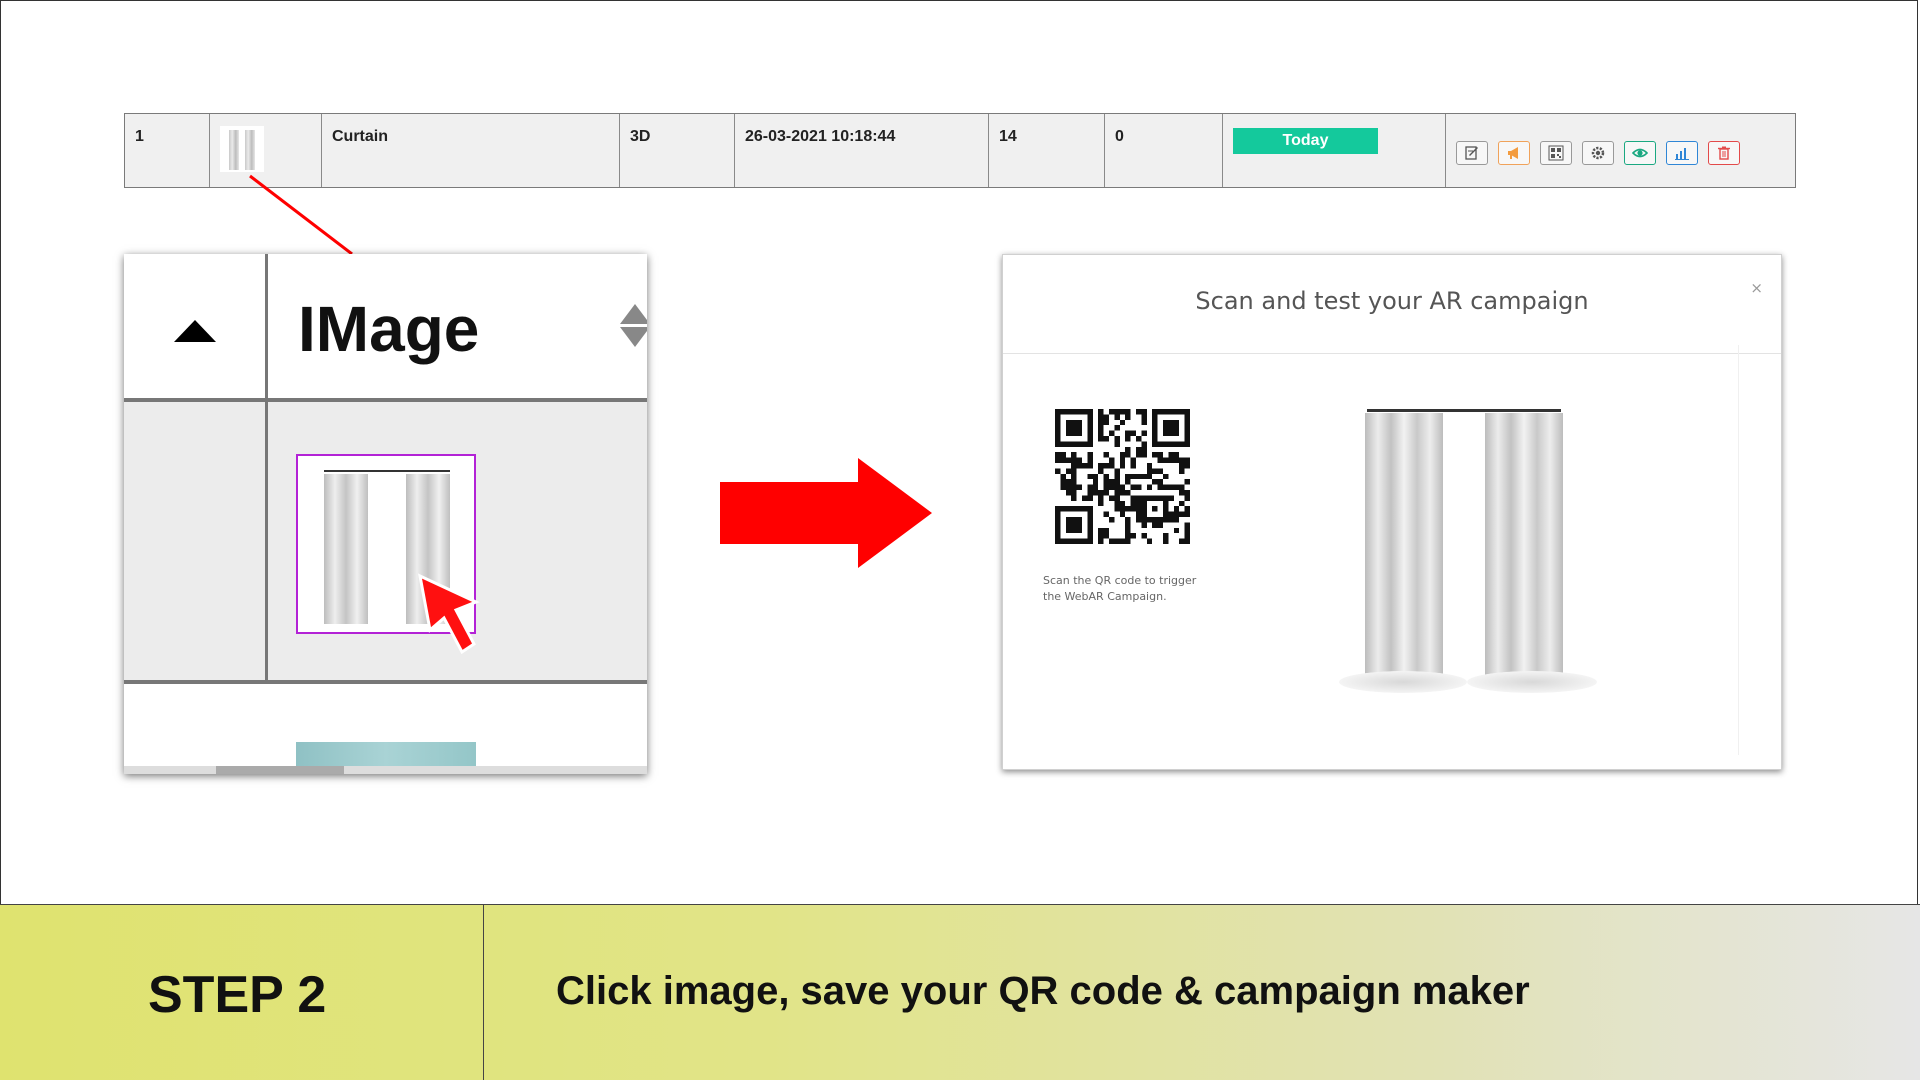  I want to click on triangle-up-icon, so click(195, 331).